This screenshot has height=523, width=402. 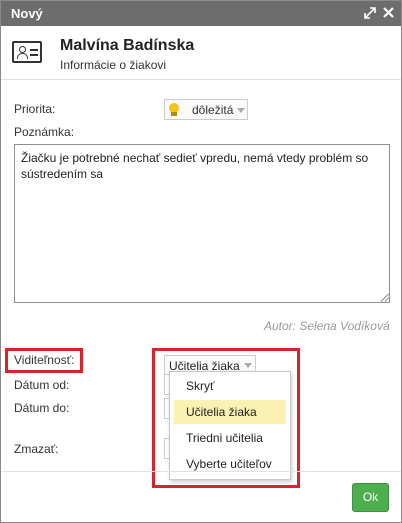 I want to click on window-title: Nový, so click(x=27, y=13).